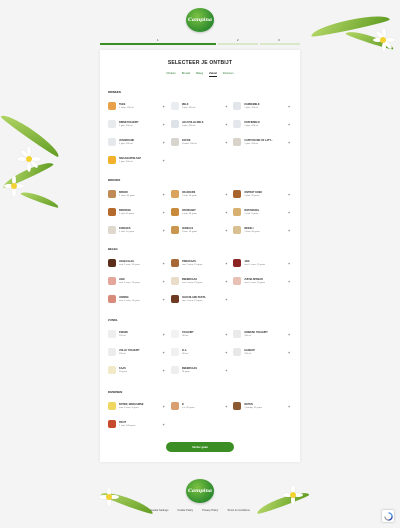 This screenshot has height=528, width=400. Describe the element at coordinates (249, 351) in the screenshot. I see `product-name: HANGOP` at that location.